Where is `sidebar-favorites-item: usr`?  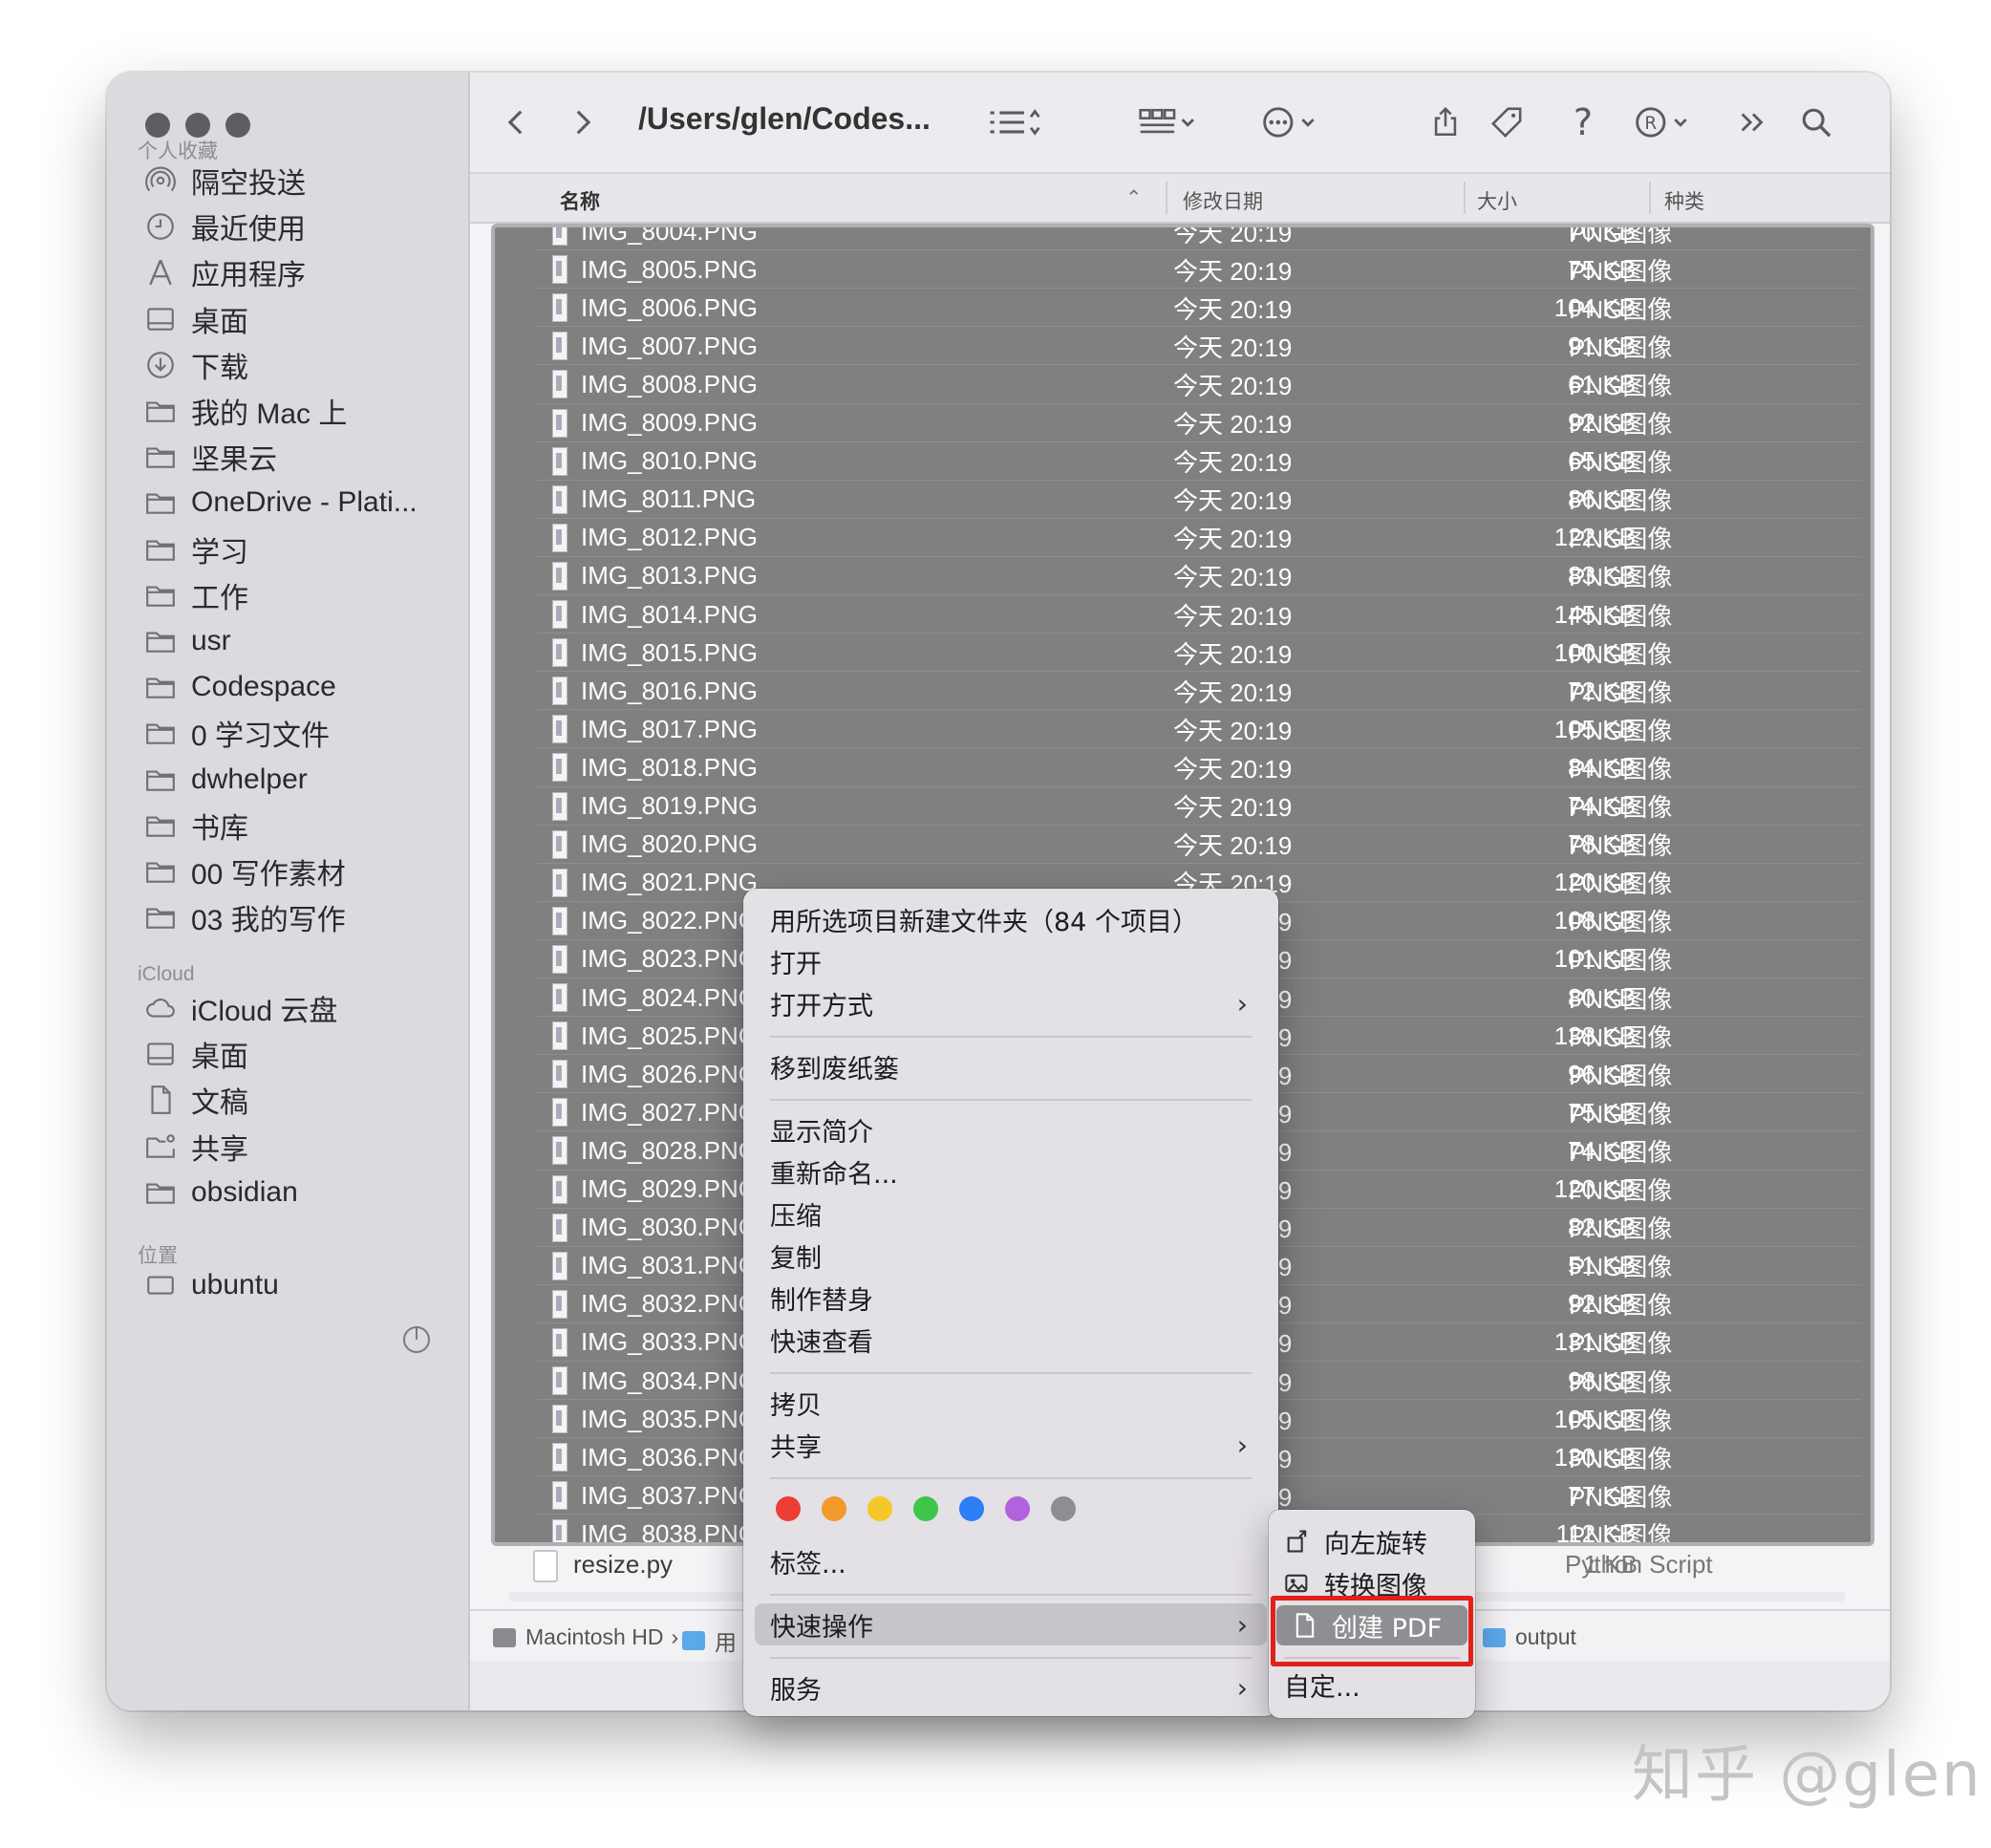 sidebar-favorites-item: usr is located at coordinates (187, 641).